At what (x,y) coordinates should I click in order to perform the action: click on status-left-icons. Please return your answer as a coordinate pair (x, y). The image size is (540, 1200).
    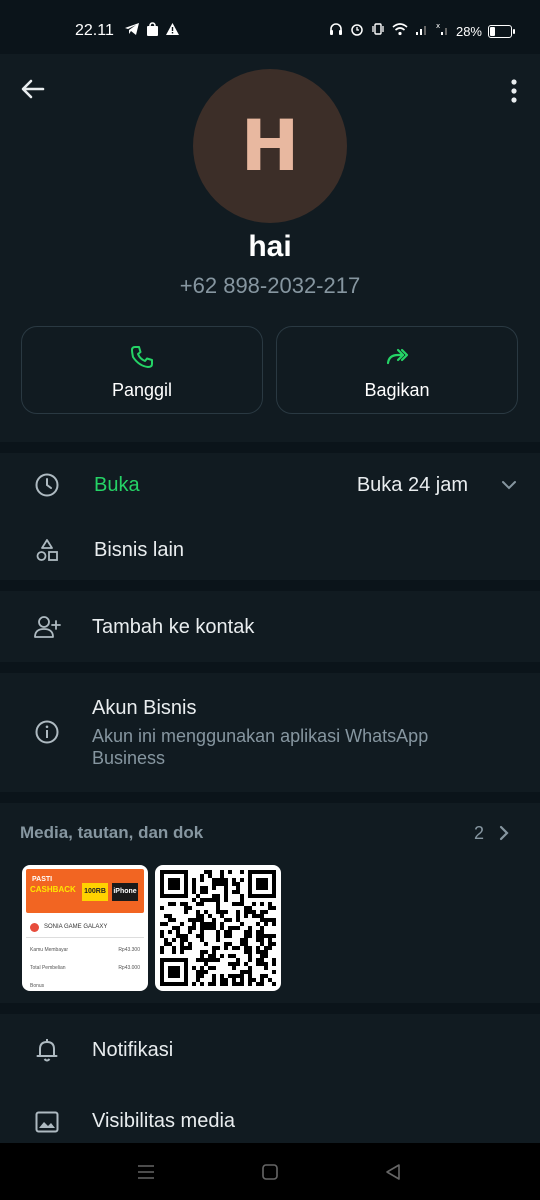
    Looking at the image, I should click on (152, 29).